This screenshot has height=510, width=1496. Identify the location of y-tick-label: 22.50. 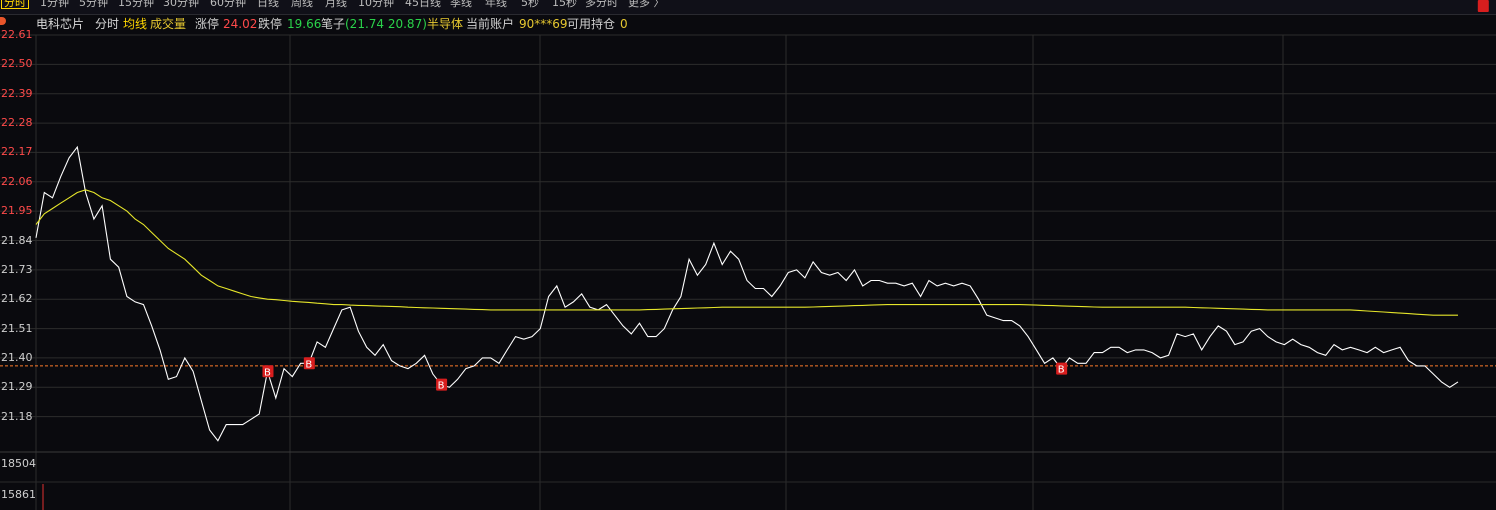
(17, 64).